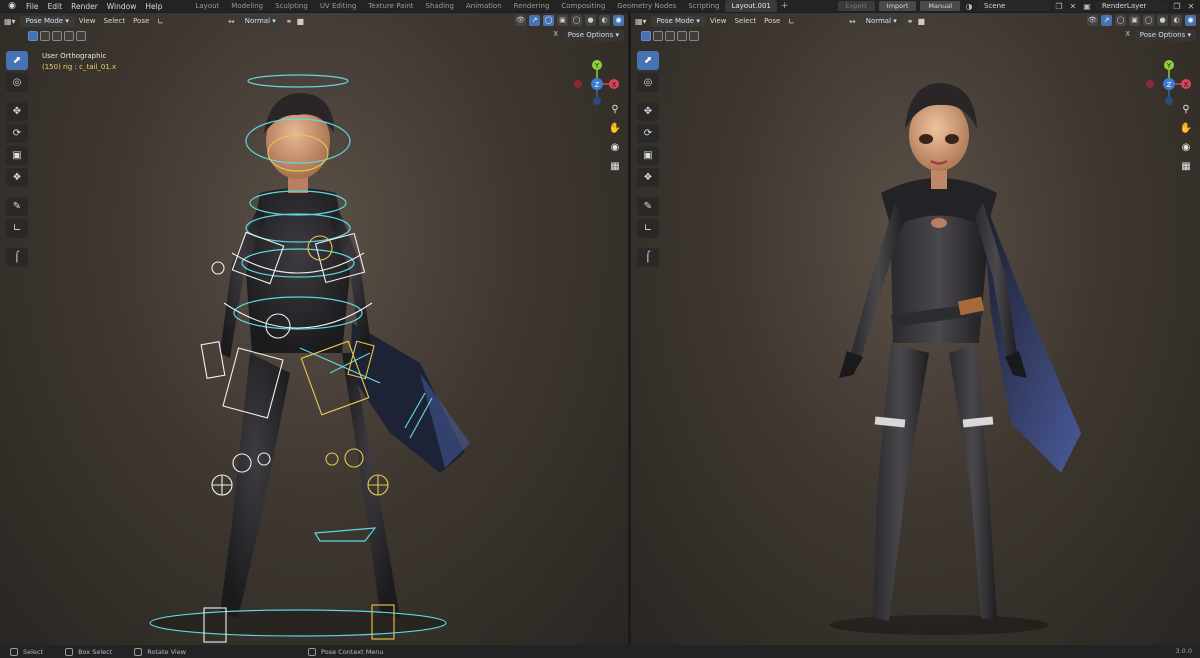  Describe the element at coordinates (17, 257) in the screenshot. I see `pose-brush-tool-icon: ⌠` at that location.